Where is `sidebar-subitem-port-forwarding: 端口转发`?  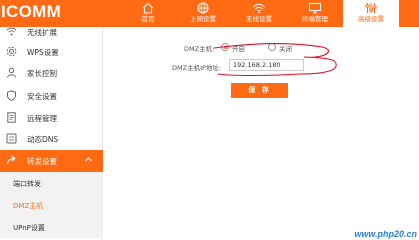 sidebar-subitem-port-forwarding: 端口转发 is located at coordinates (51, 183).